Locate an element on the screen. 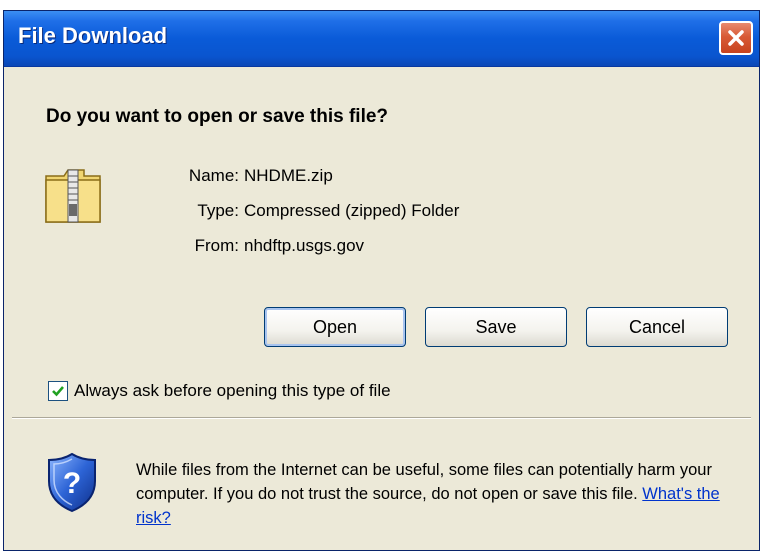 This screenshot has width=763, height=554. checkmark-icon is located at coordinates (58, 391).